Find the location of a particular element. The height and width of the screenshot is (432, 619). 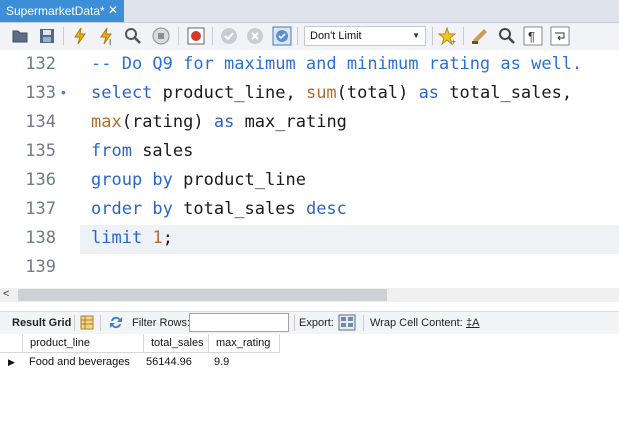

refresh-icon is located at coordinates (116, 322).